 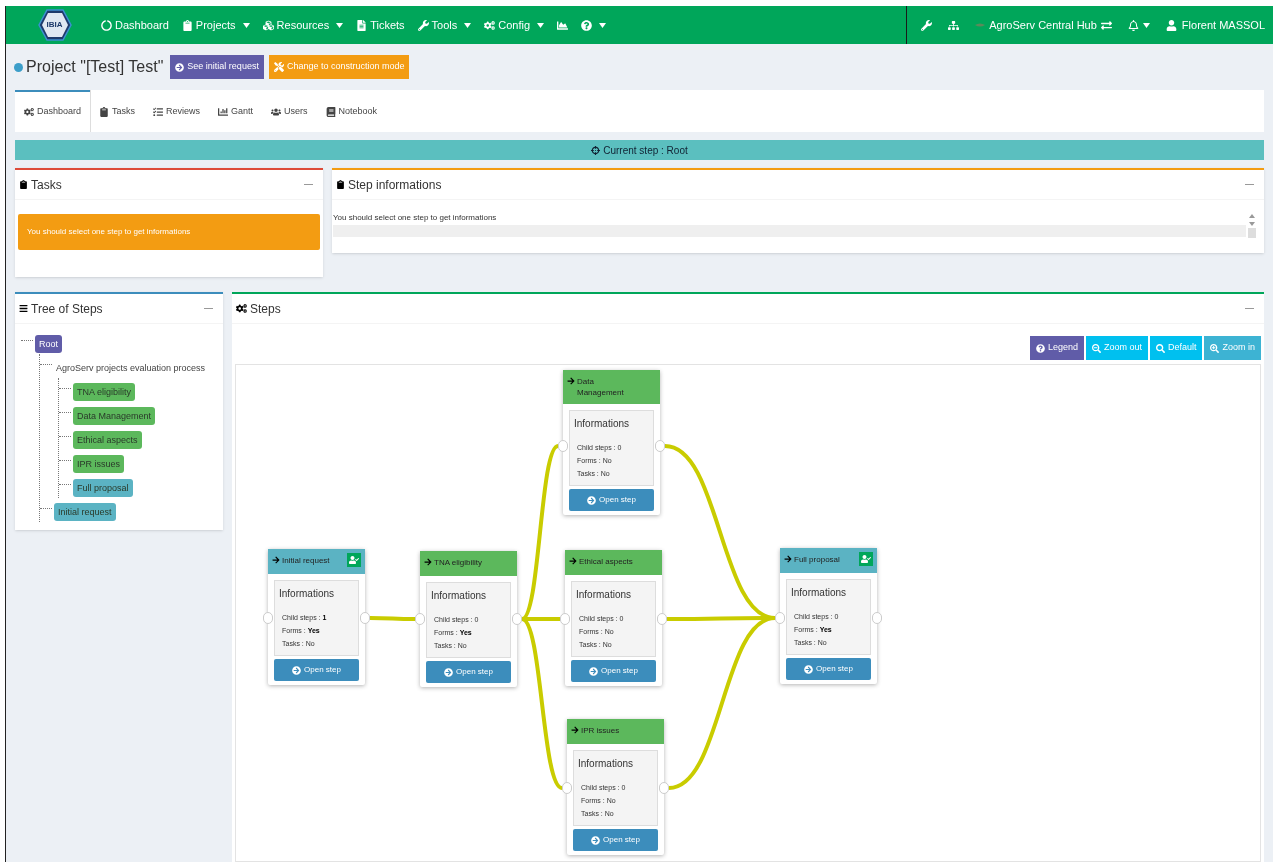 I want to click on switch-icon, so click(x=1106, y=25).